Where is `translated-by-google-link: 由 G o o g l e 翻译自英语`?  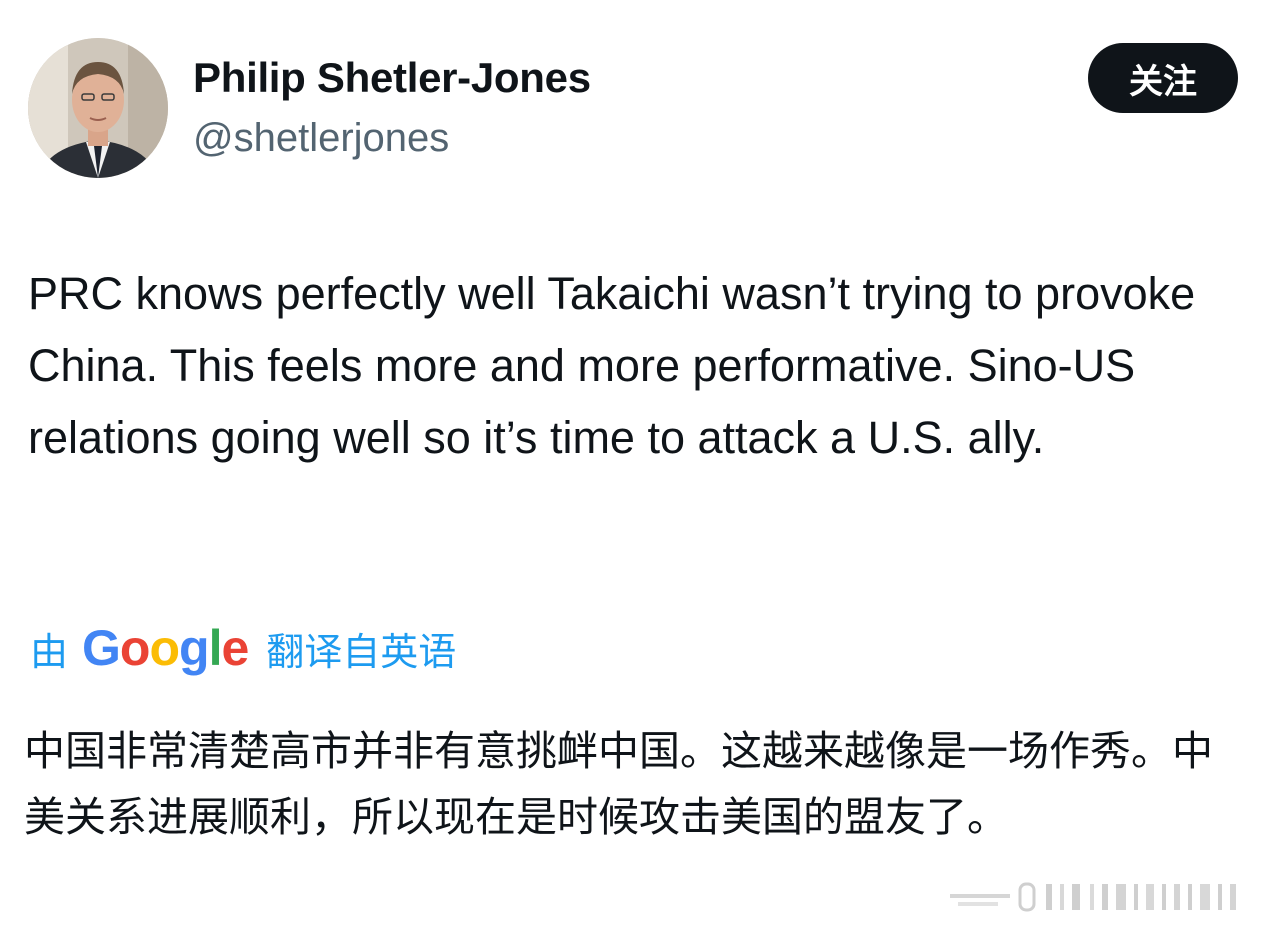 translated-by-google-link: 由 G o o g l e 翻译自英语 is located at coordinates (243, 648).